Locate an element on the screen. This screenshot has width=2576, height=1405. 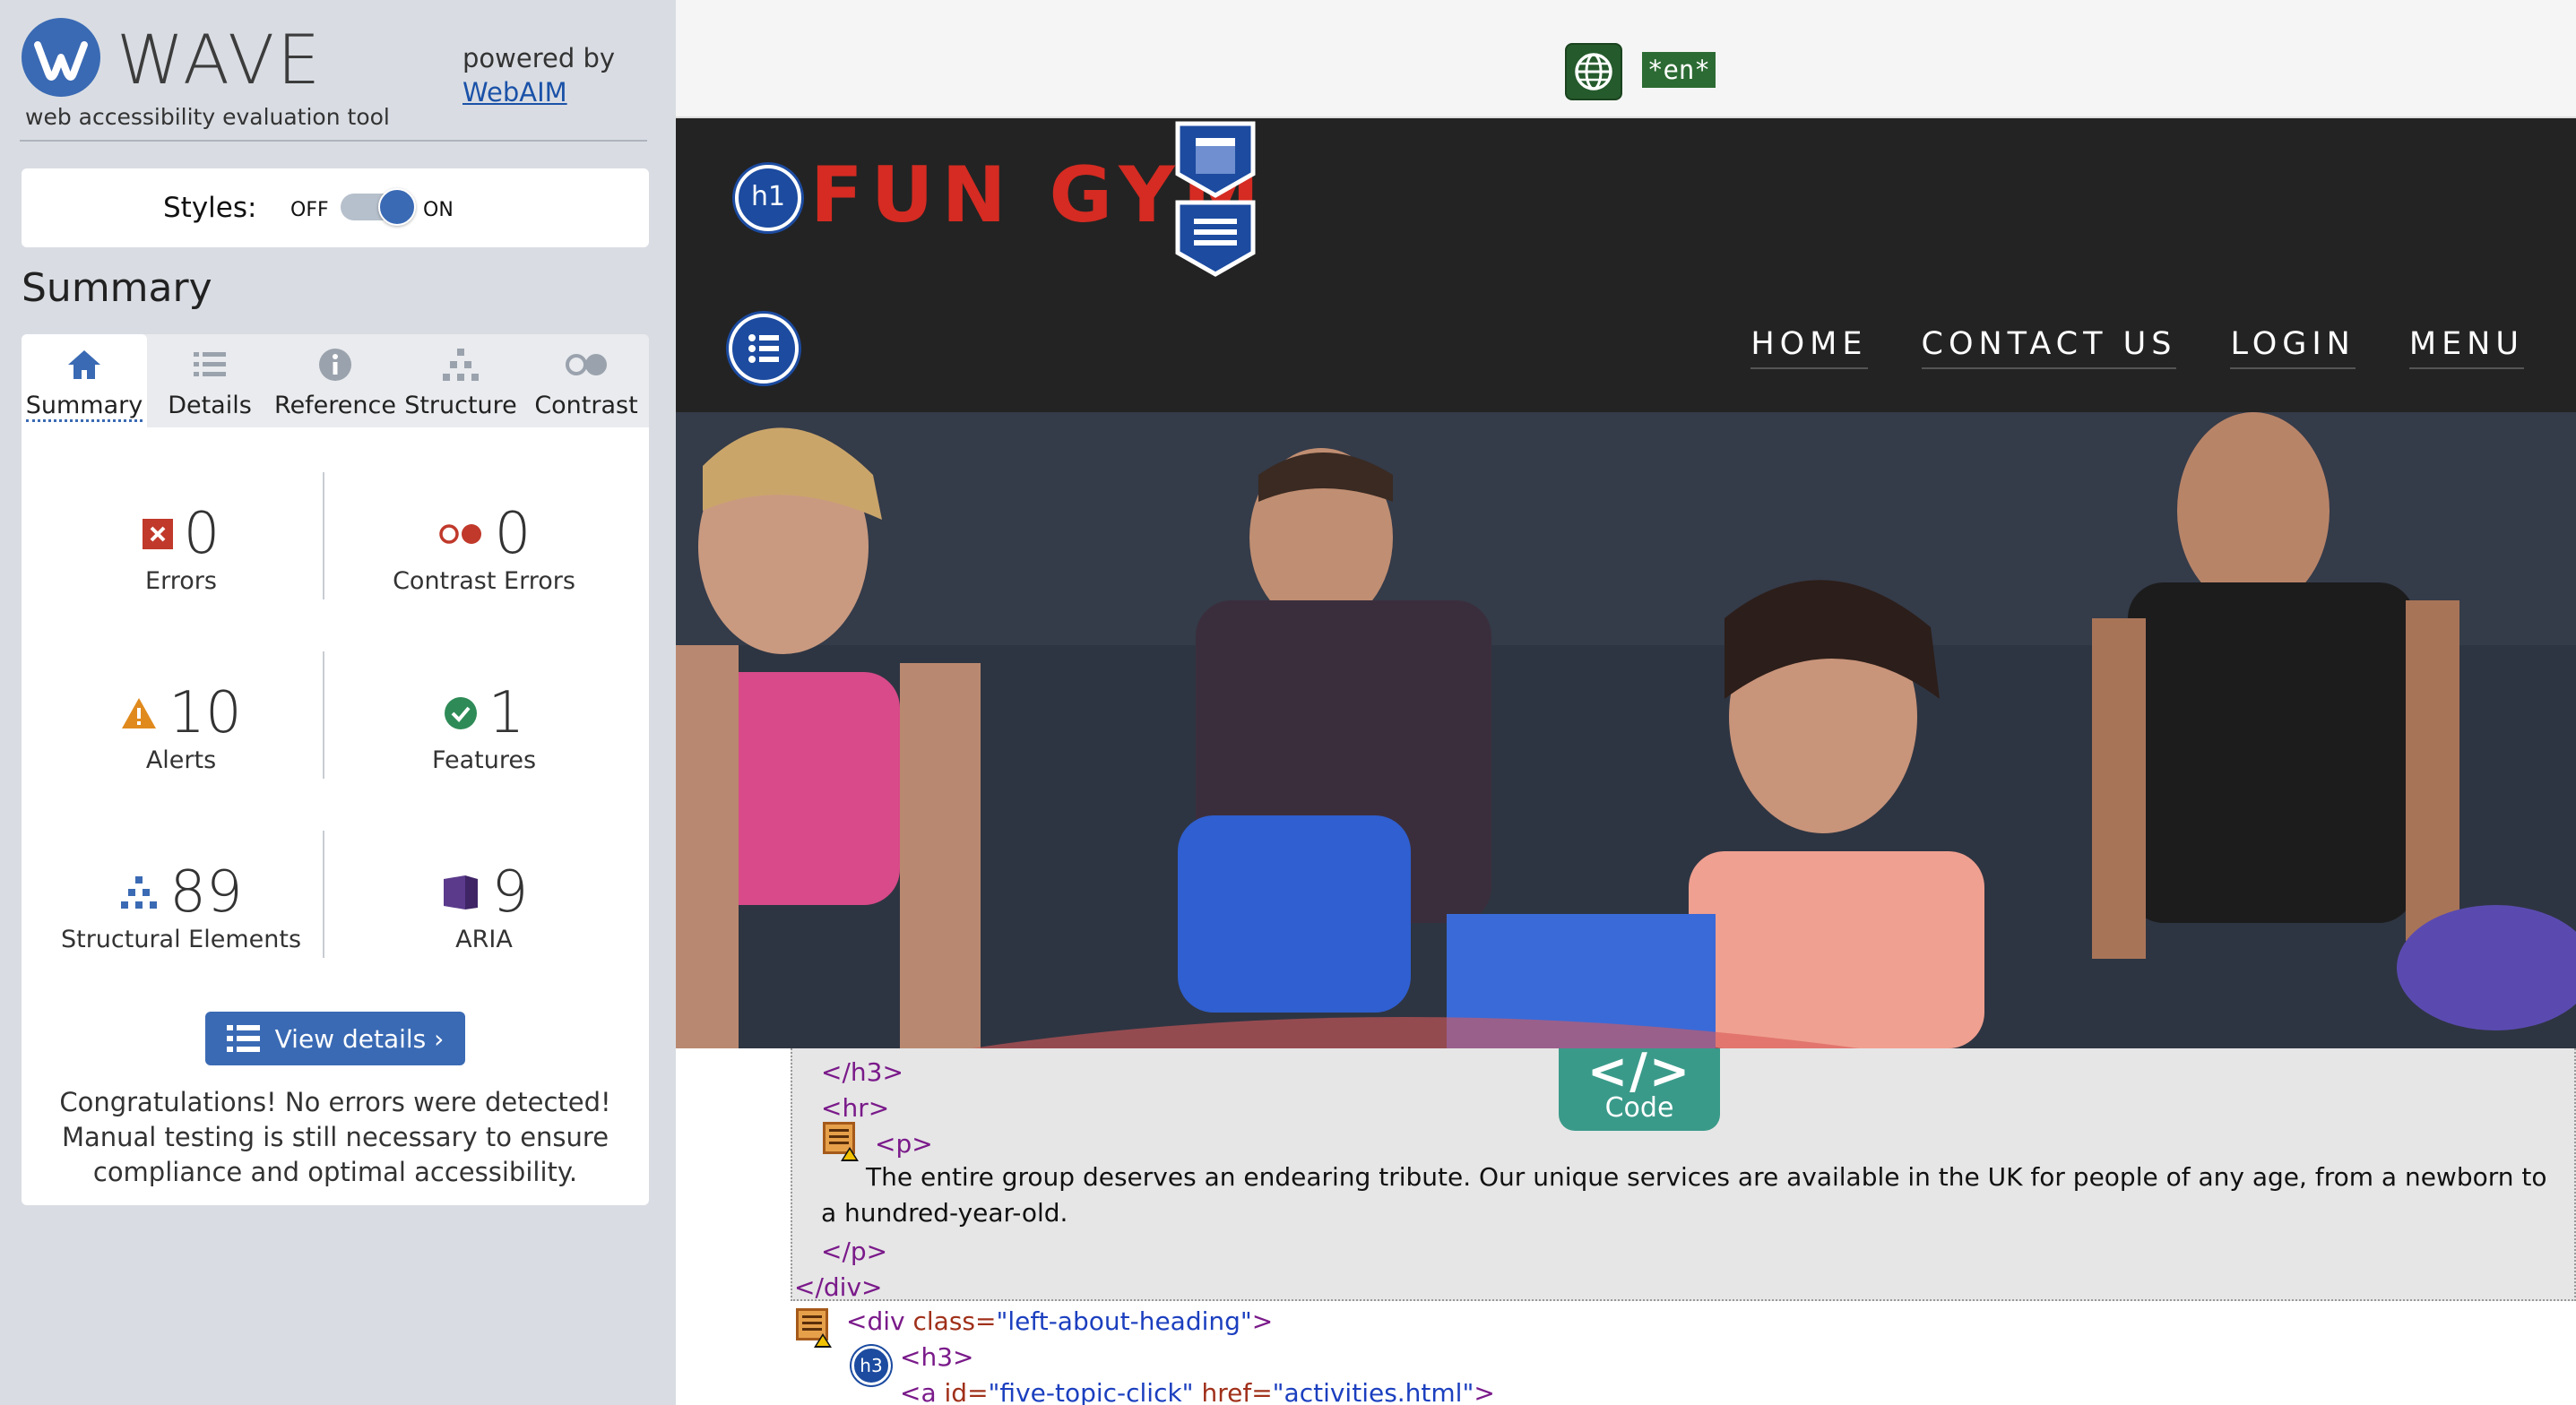
structural-count: 89 is located at coordinates (206, 893).